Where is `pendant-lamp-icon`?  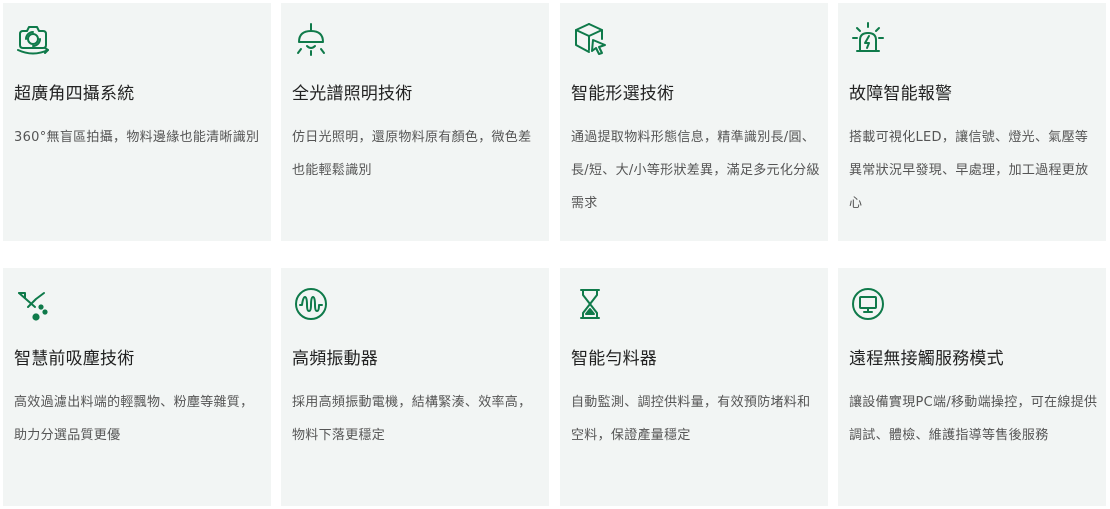
pendant-lamp-icon is located at coordinates (311, 39).